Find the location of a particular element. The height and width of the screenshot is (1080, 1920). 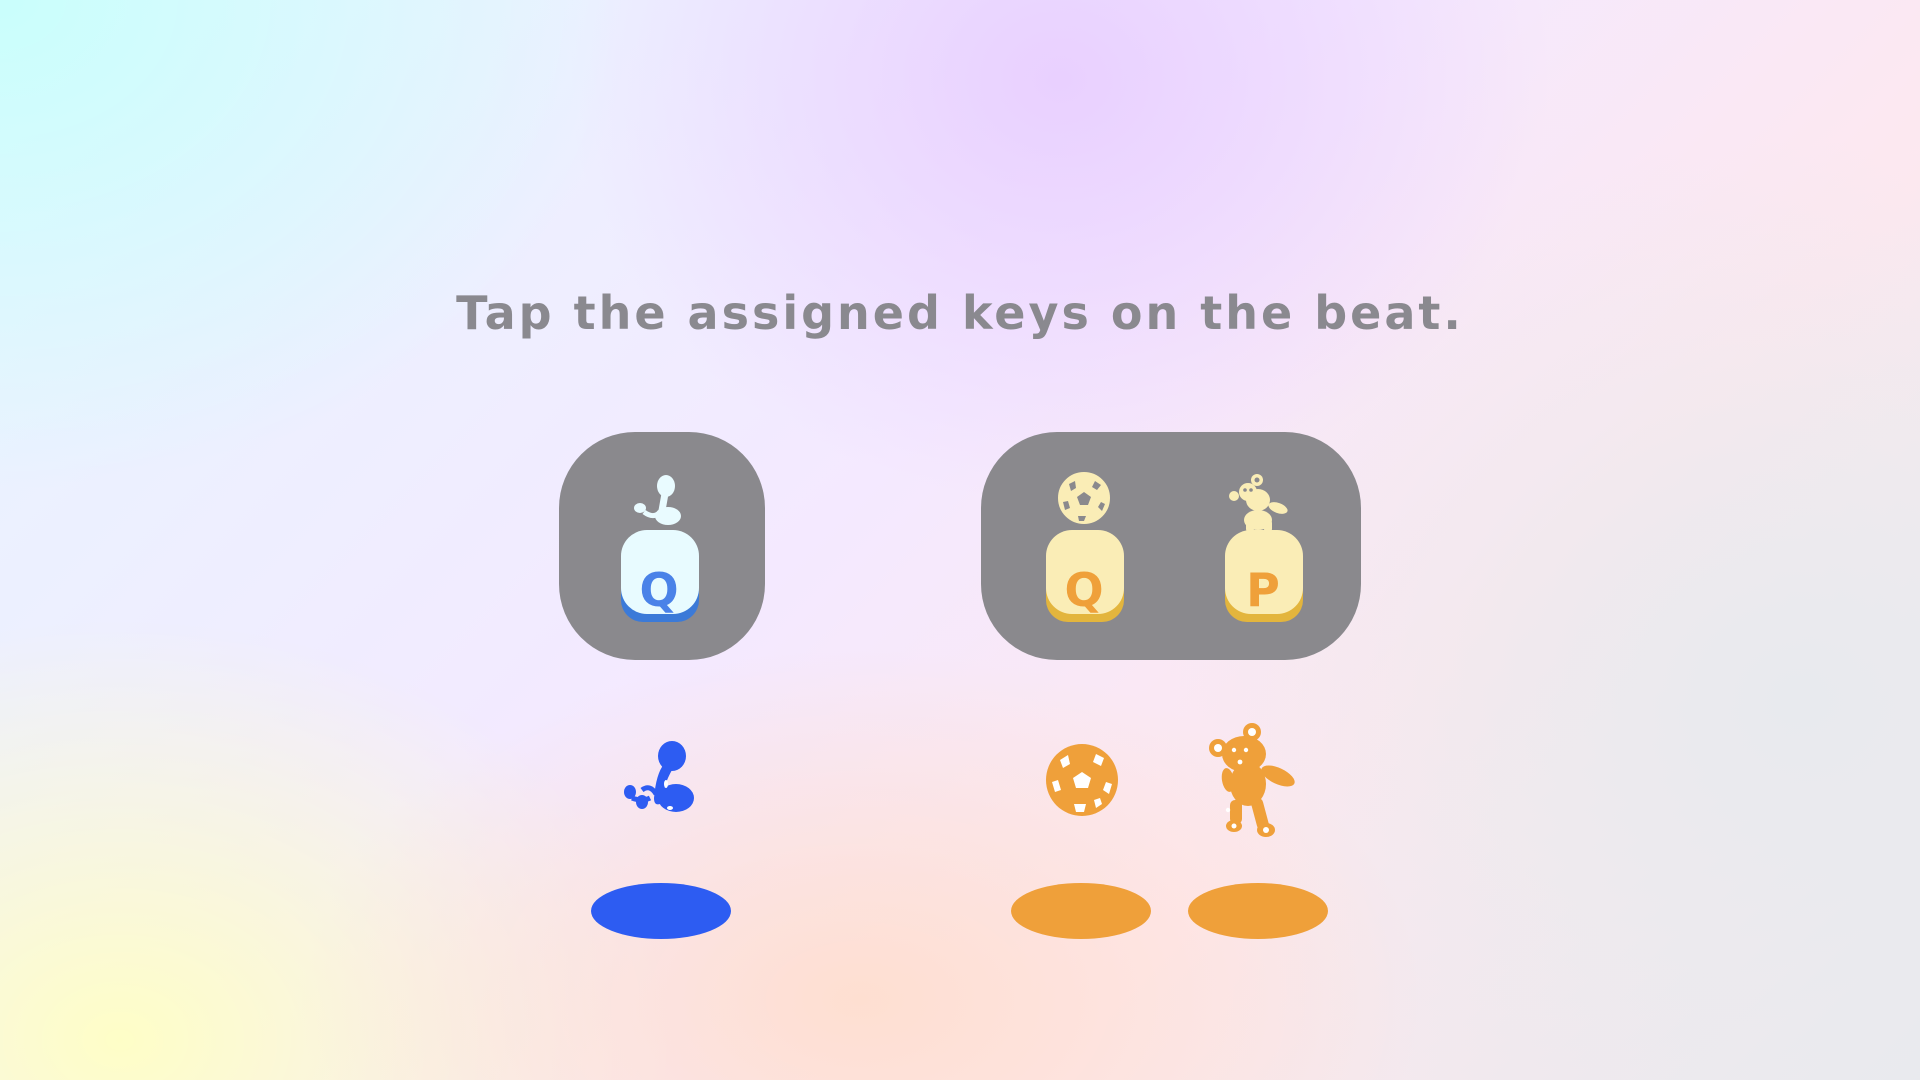

key-panel-right: Q P is located at coordinates (1171, 546).